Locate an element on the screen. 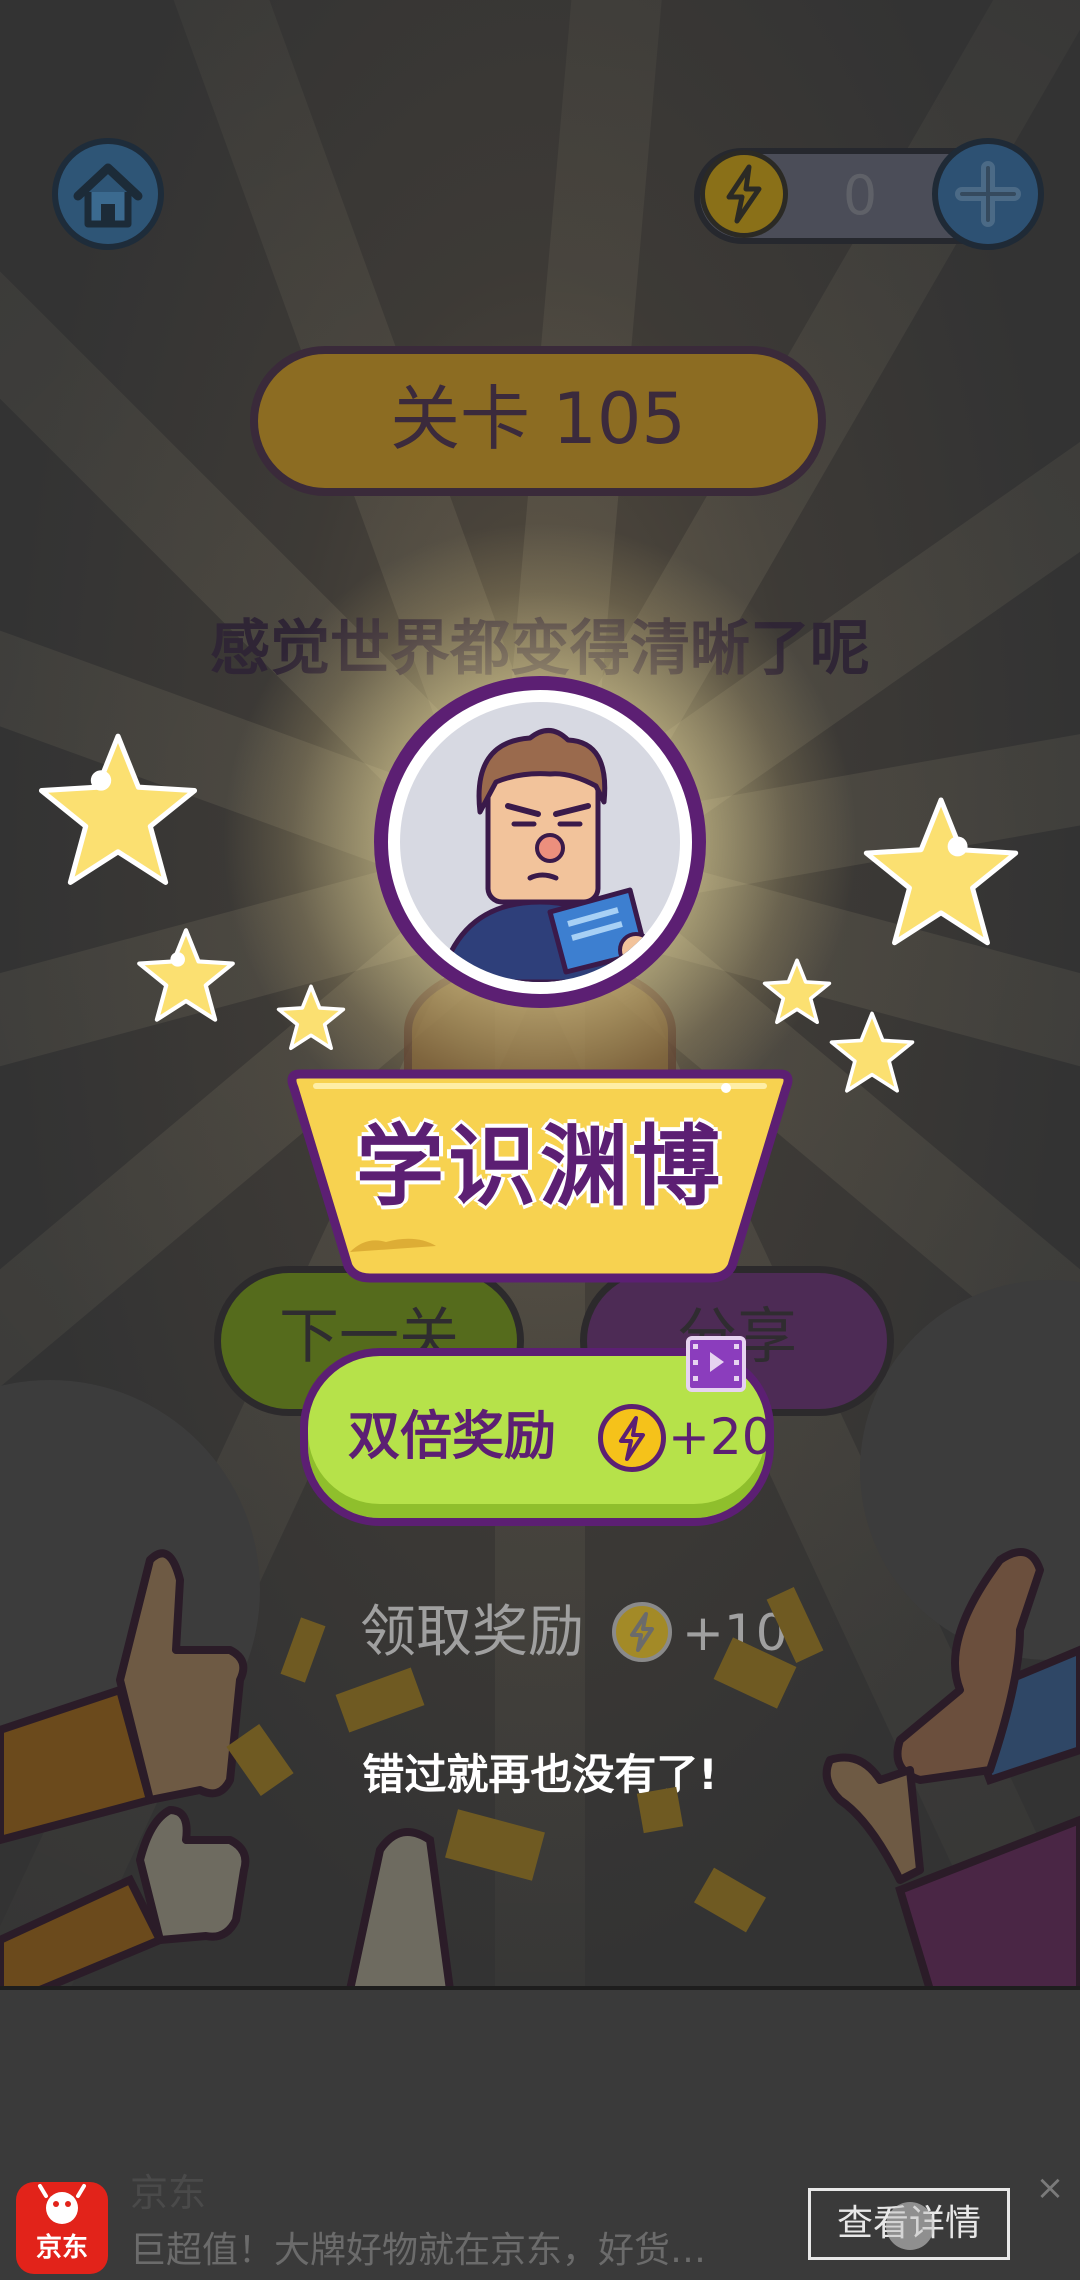 The height and width of the screenshot is (2280, 1080). home-button is located at coordinates (108, 194).